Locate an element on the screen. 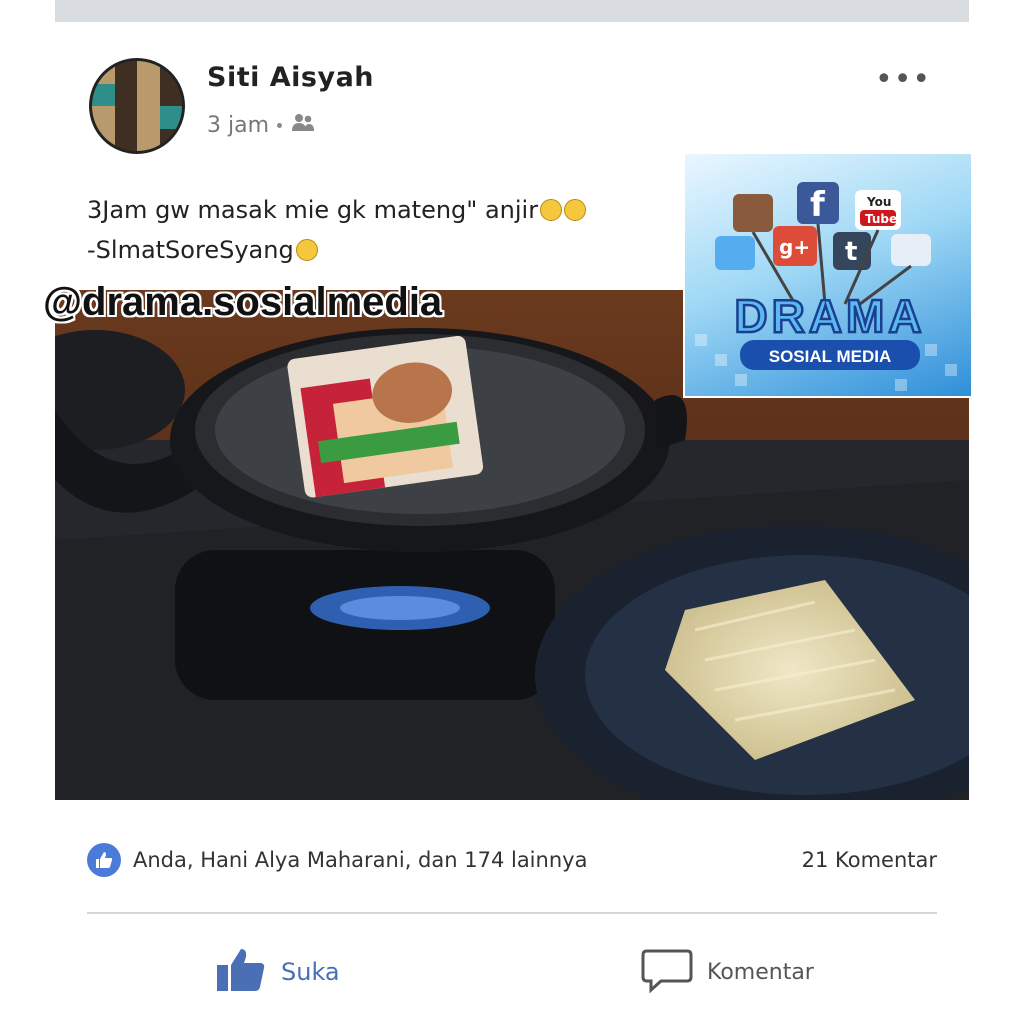 This screenshot has width=1024, height=1024. winking-emoji-icon is located at coordinates (306, 250).